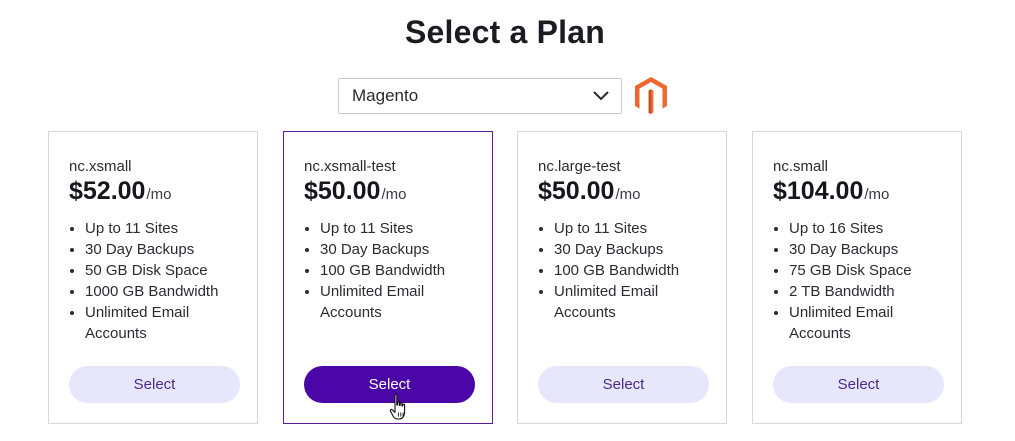  I want to click on magento-logo, so click(651, 96).